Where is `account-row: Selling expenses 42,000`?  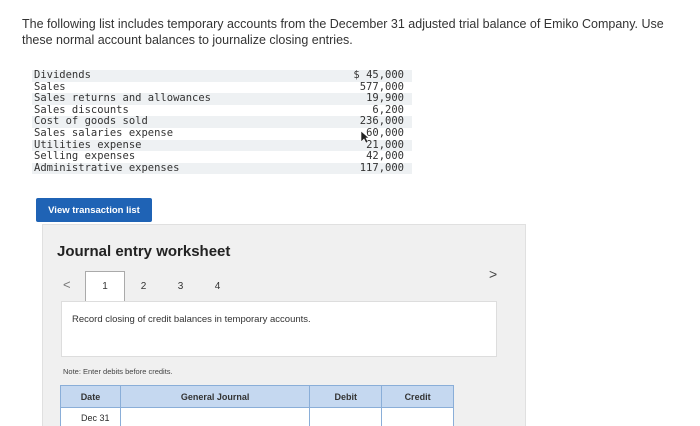
account-row: Selling expenses 42,000 is located at coordinates (222, 157).